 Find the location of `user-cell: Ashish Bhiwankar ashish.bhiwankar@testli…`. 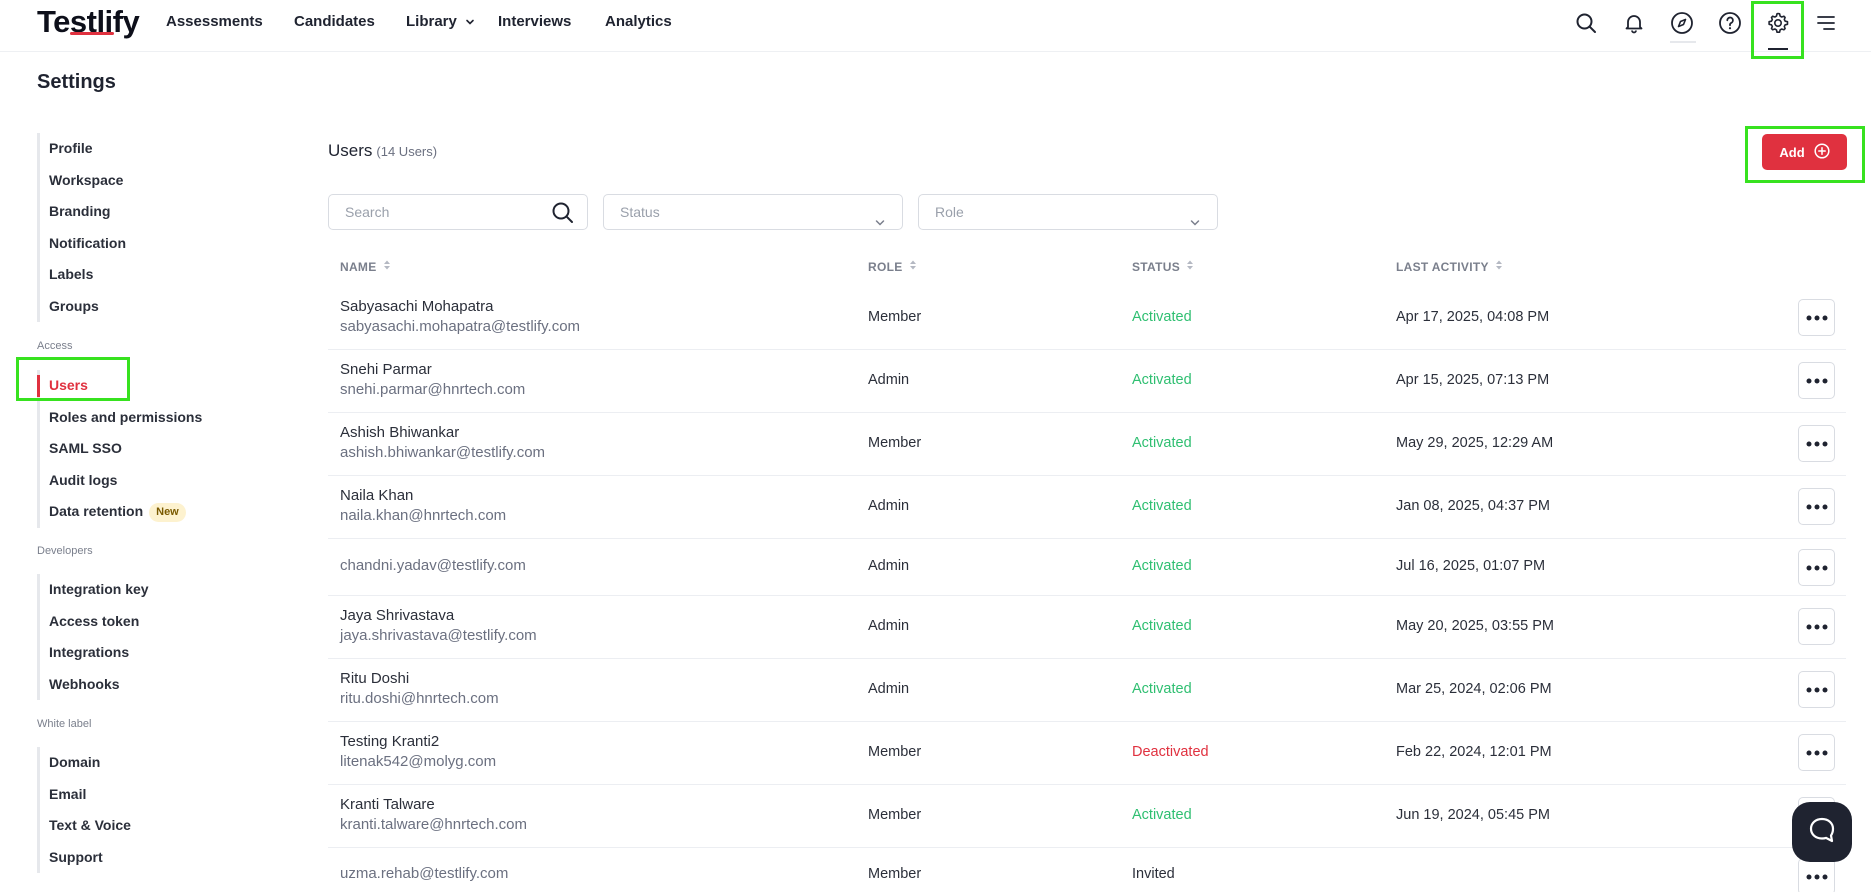

user-cell: Ashish Bhiwankar ashish.bhiwankar@testli… is located at coordinates (442, 442).